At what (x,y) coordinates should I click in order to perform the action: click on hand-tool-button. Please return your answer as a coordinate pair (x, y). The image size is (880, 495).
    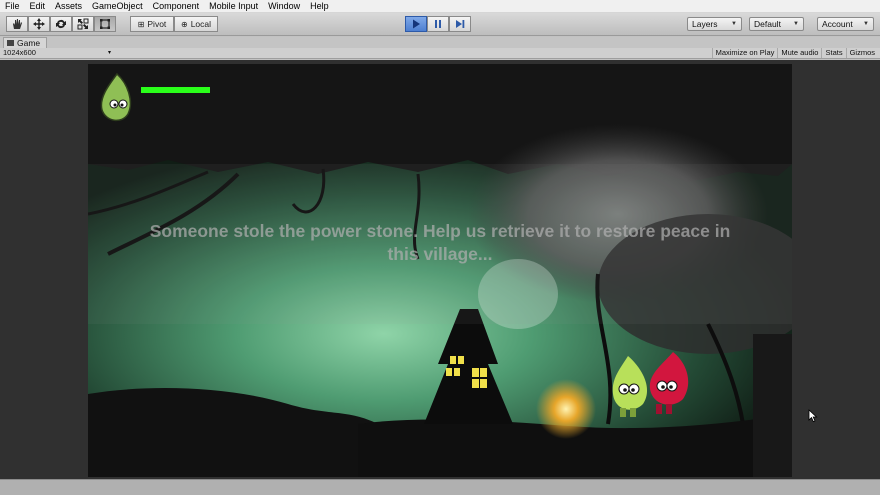
    Looking at the image, I should click on (17, 24).